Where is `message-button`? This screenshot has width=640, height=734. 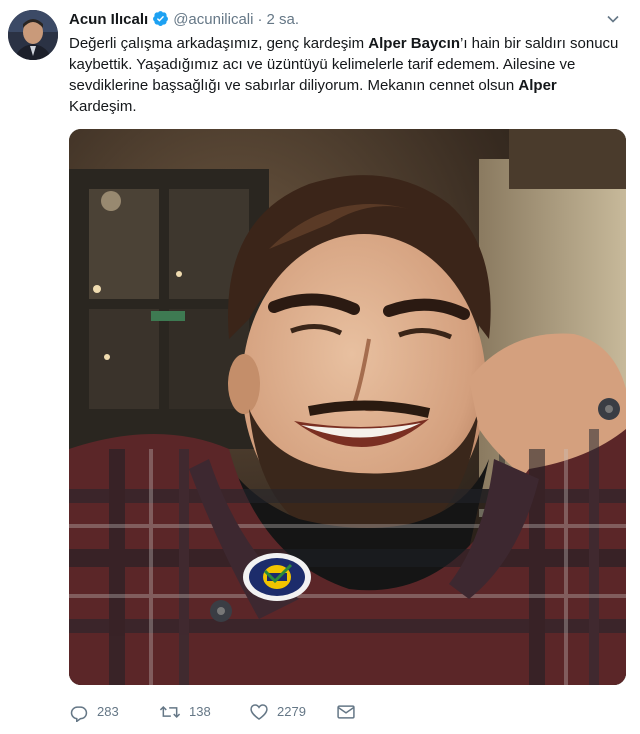 message-button is located at coordinates (346, 712).